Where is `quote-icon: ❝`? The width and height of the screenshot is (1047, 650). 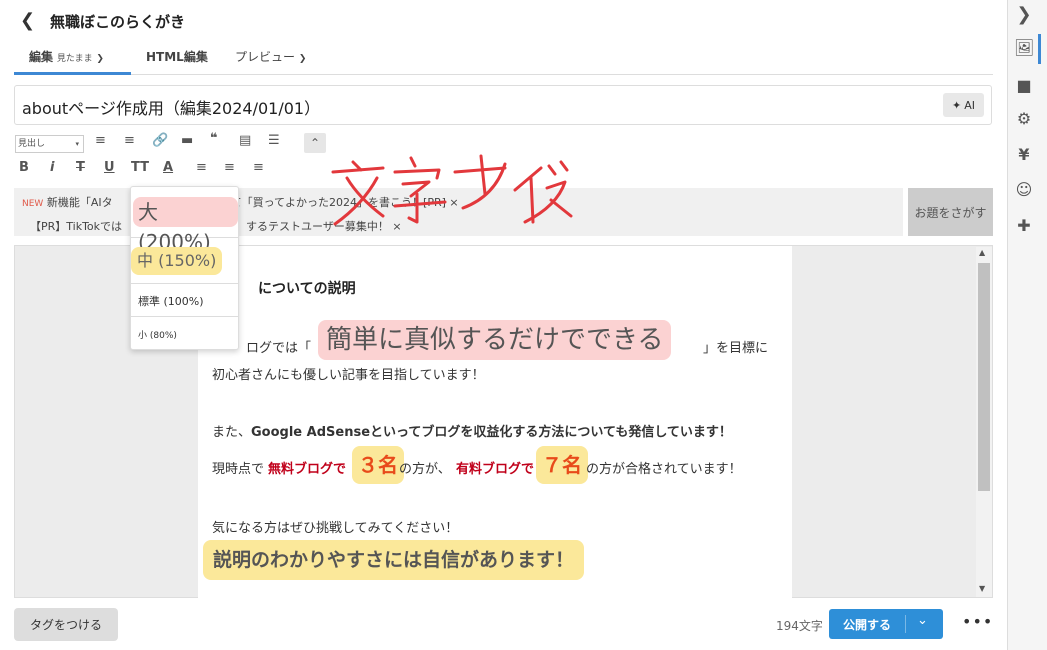
quote-icon: ❝ is located at coordinates (214, 138).